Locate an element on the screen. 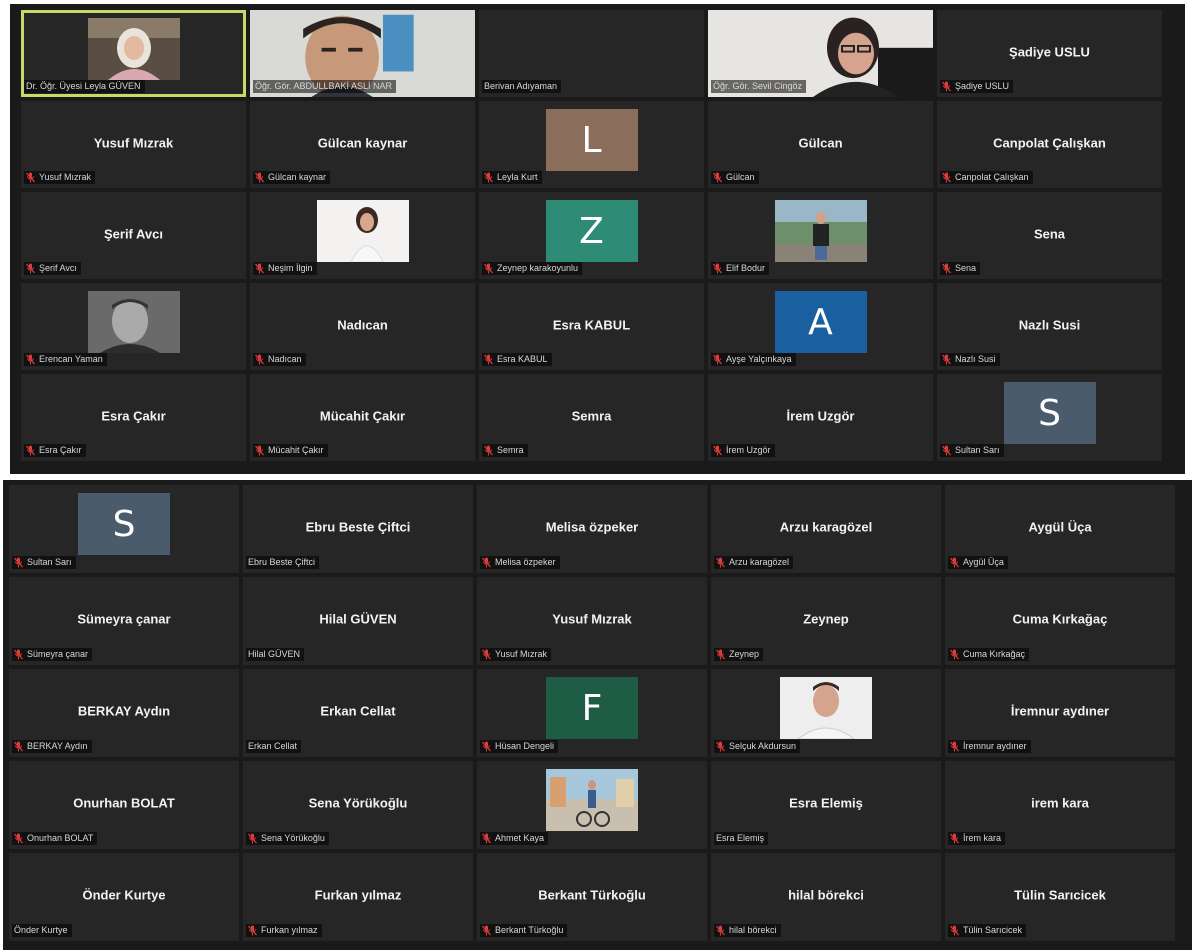 The image size is (1195, 952). participant-display-name: Sena is located at coordinates (1049, 234).